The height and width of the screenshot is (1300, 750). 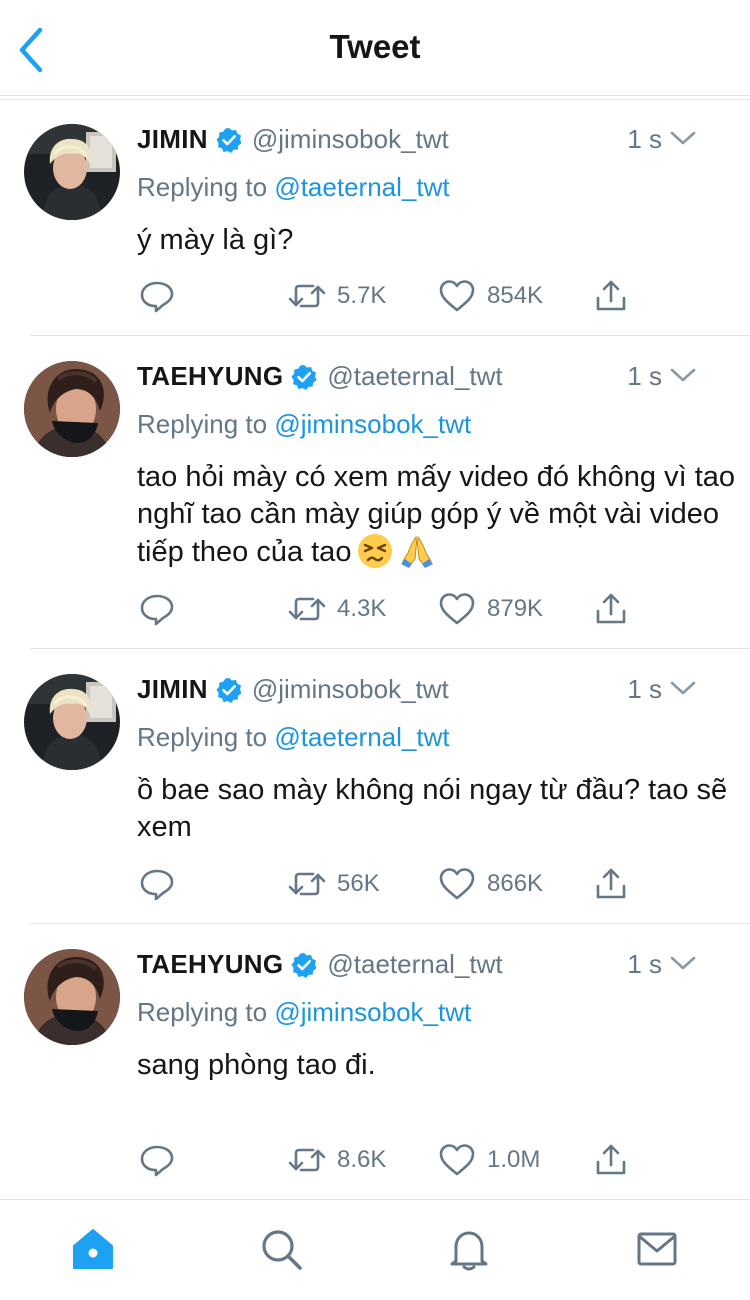 I want to click on page-title: Tweet, so click(x=375, y=46).